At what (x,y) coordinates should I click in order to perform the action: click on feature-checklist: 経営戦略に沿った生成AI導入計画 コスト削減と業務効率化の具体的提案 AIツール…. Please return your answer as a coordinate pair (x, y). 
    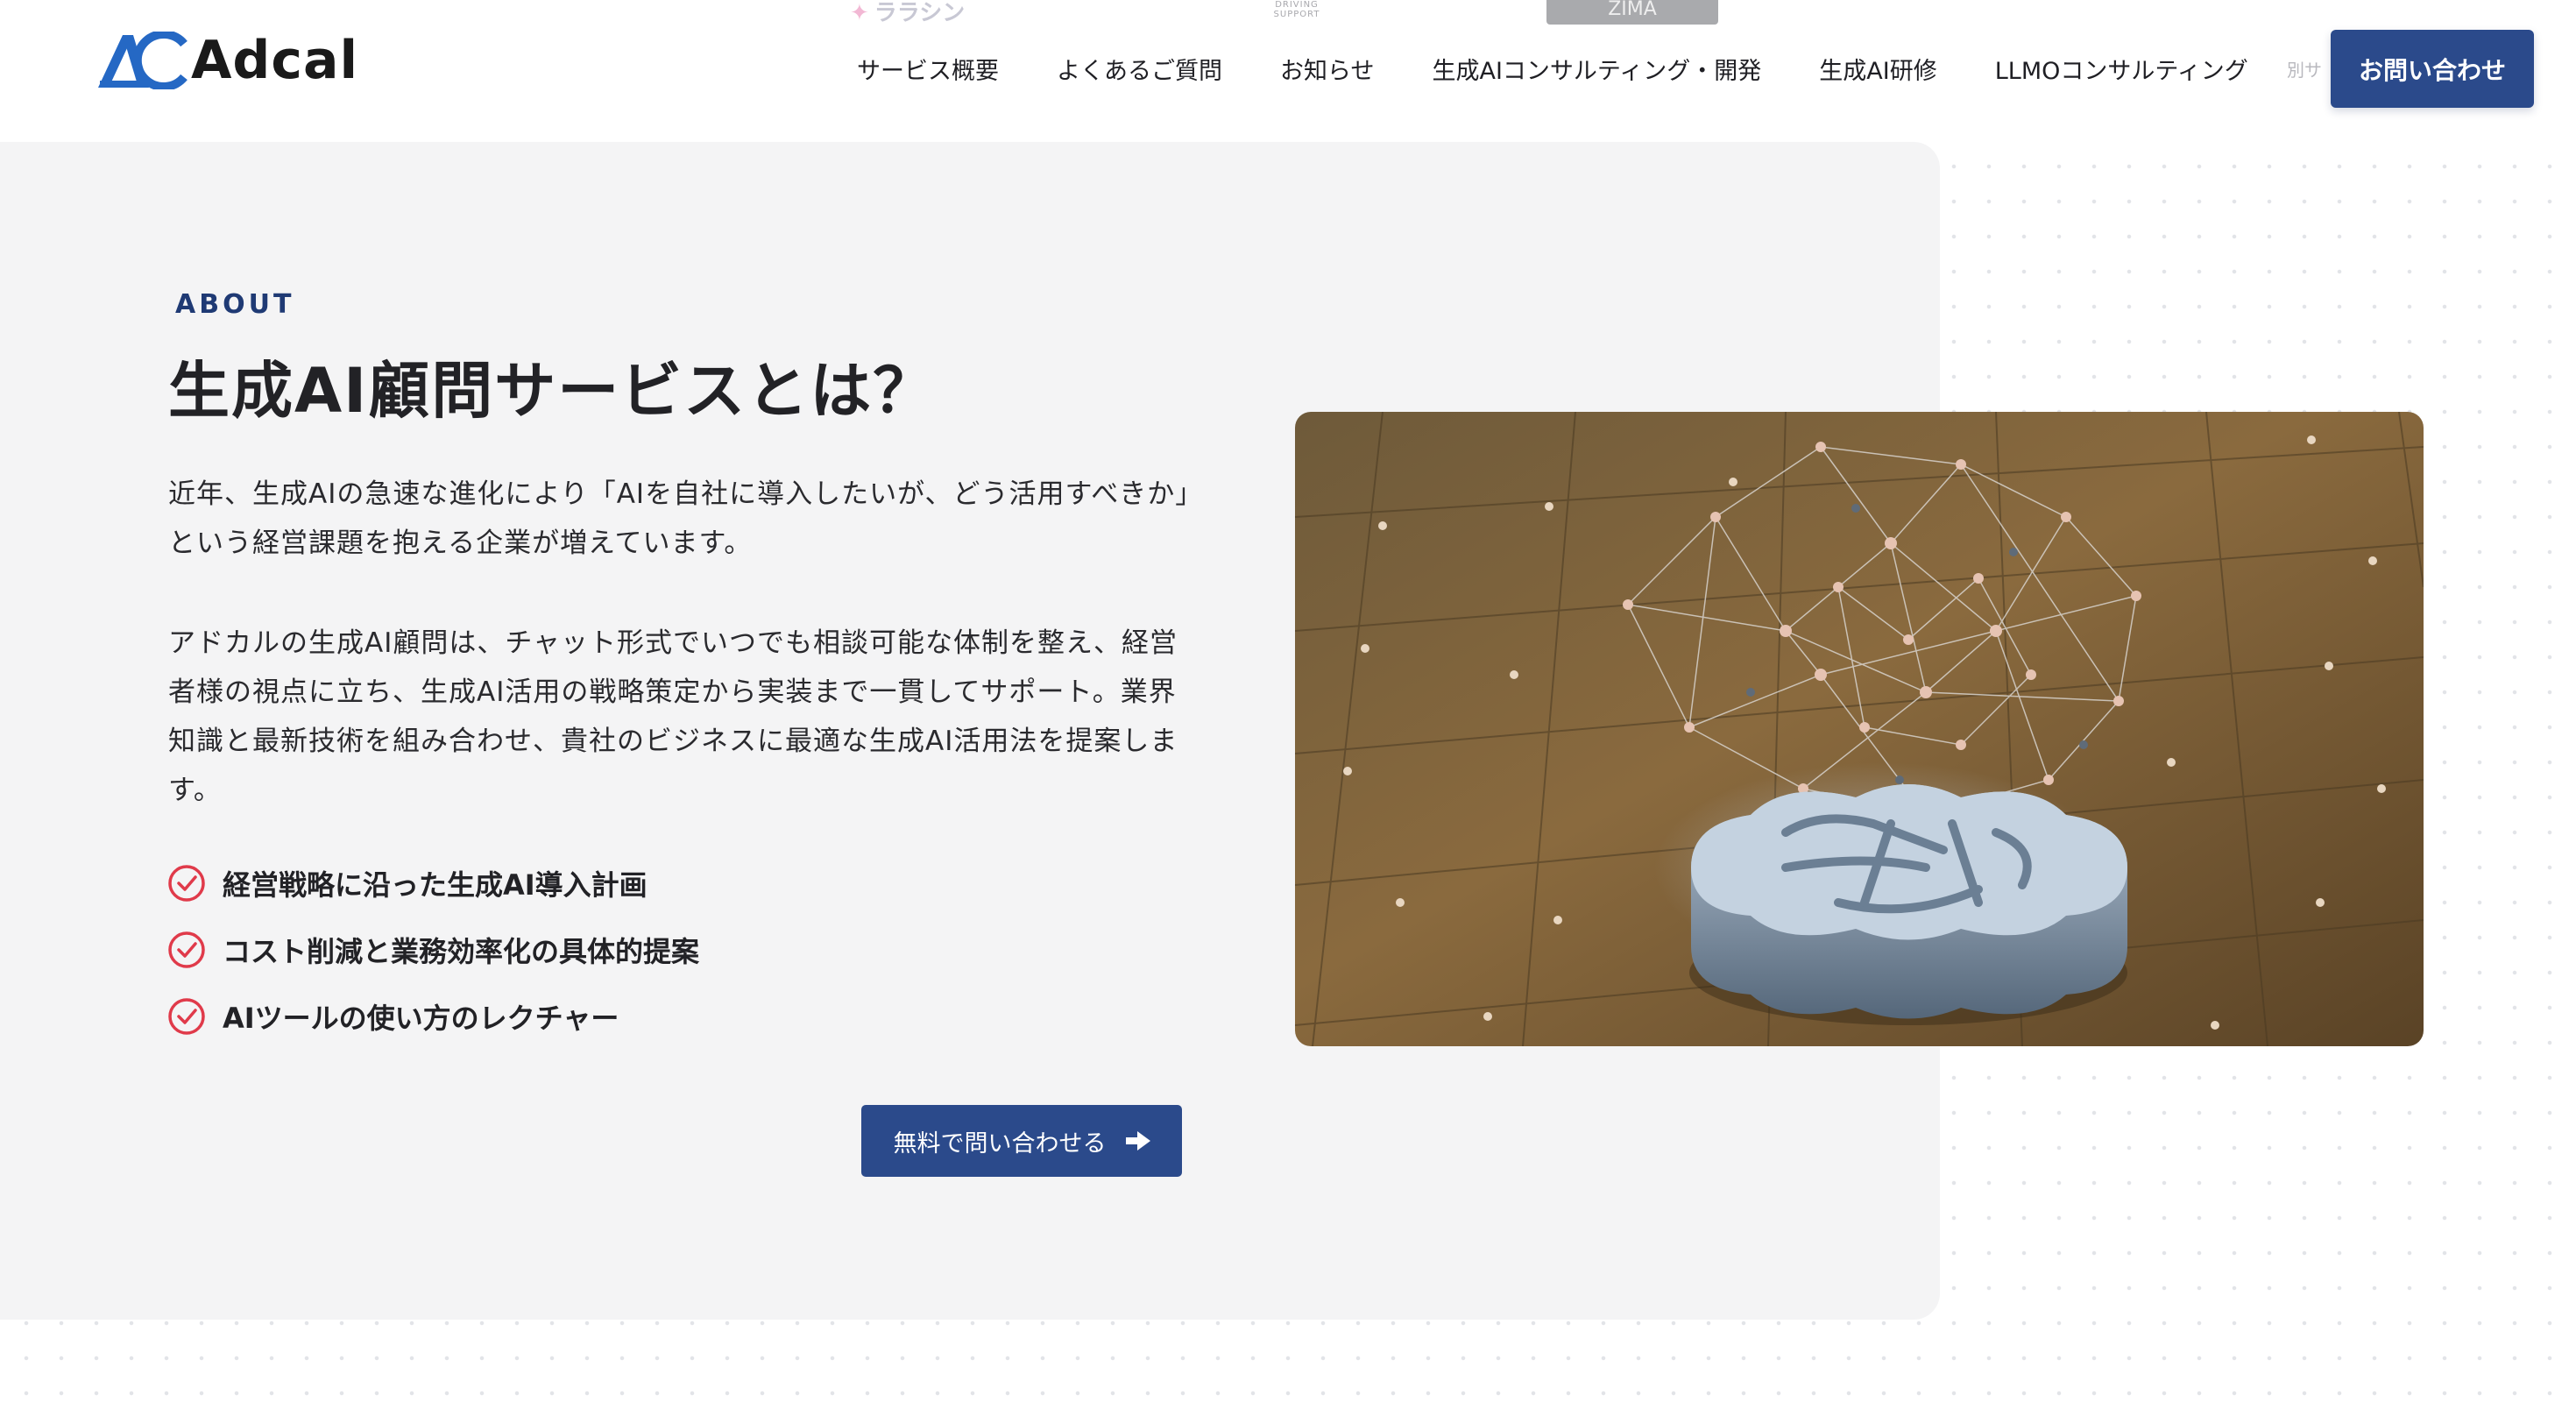
    Looking at the image, I should click on (432, 950).